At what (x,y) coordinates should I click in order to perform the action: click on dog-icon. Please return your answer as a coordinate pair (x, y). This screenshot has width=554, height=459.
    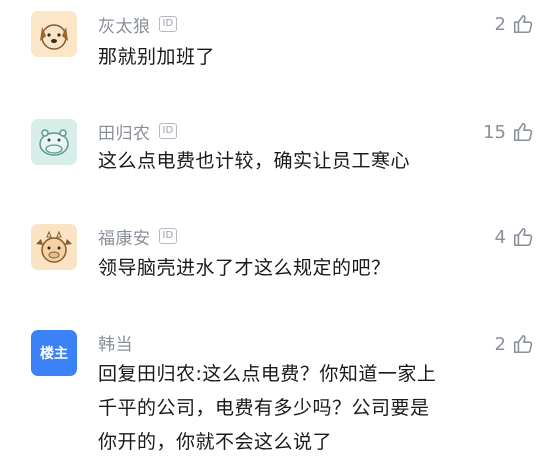
    Looking at the image, I should click on (54, 34).